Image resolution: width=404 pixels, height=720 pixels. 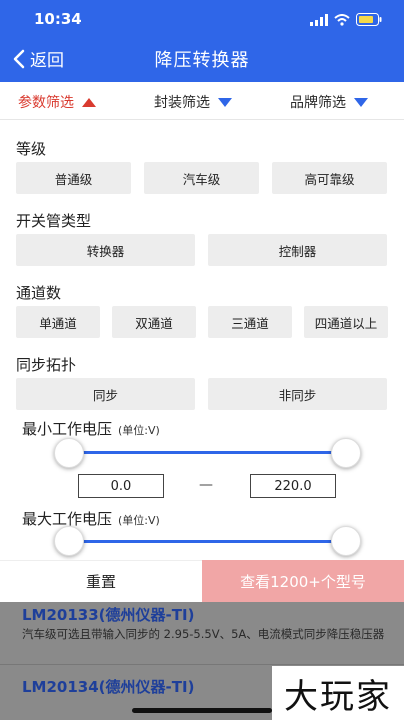 What do you see at coordinates (91, 518) in the screenshot?
I see `max-voltage-label: 最大工作电压 (单位:V)` at bounding box center [91, 518].